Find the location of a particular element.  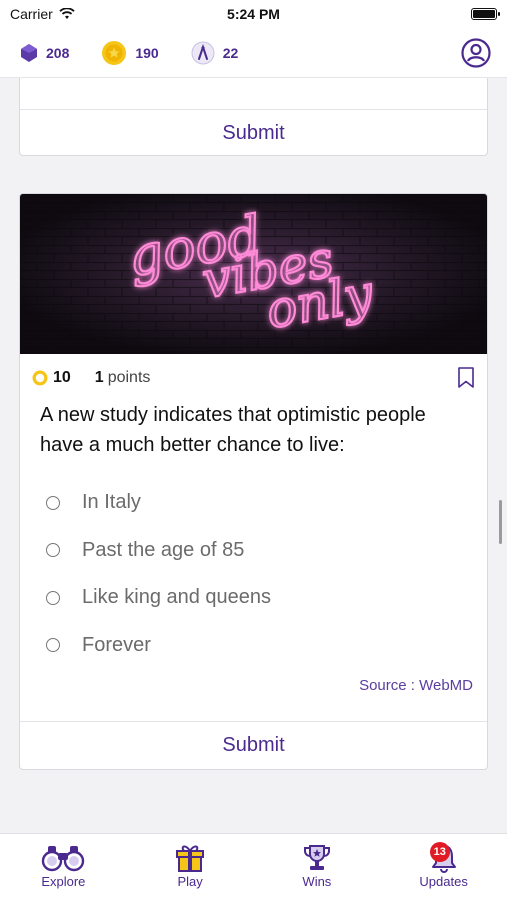

gift-icon is located at coordinates (190, 858).